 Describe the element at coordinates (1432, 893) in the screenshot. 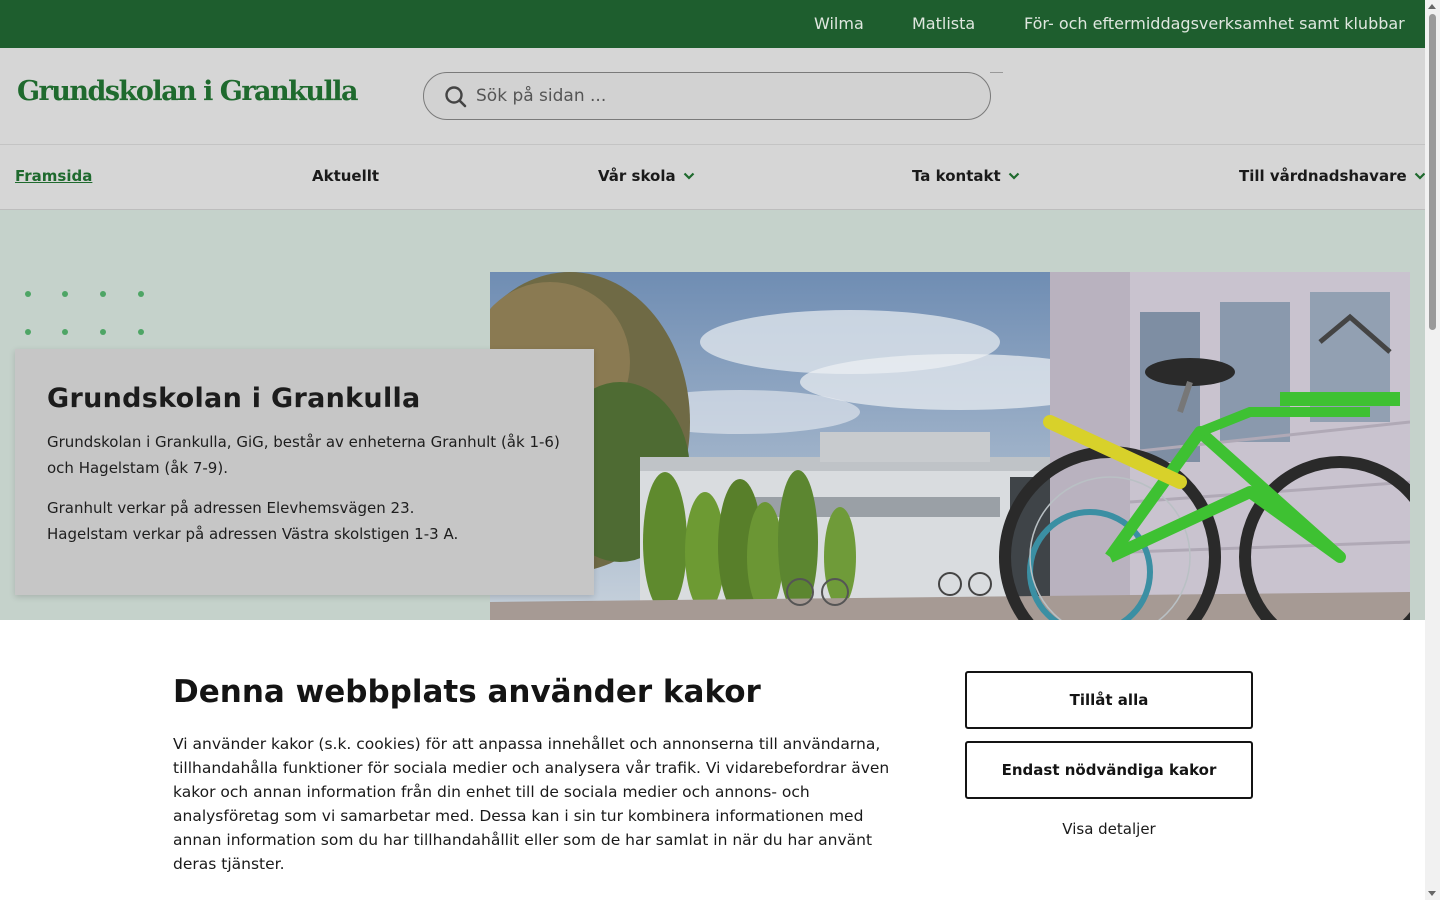

I see `scroll-down-arrow-icon` at that location.